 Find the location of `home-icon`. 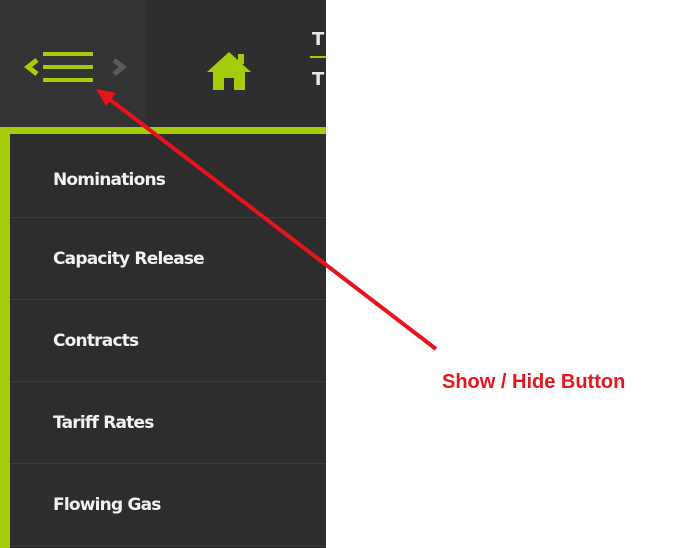

home-icon is located at coordinates (229, 71).